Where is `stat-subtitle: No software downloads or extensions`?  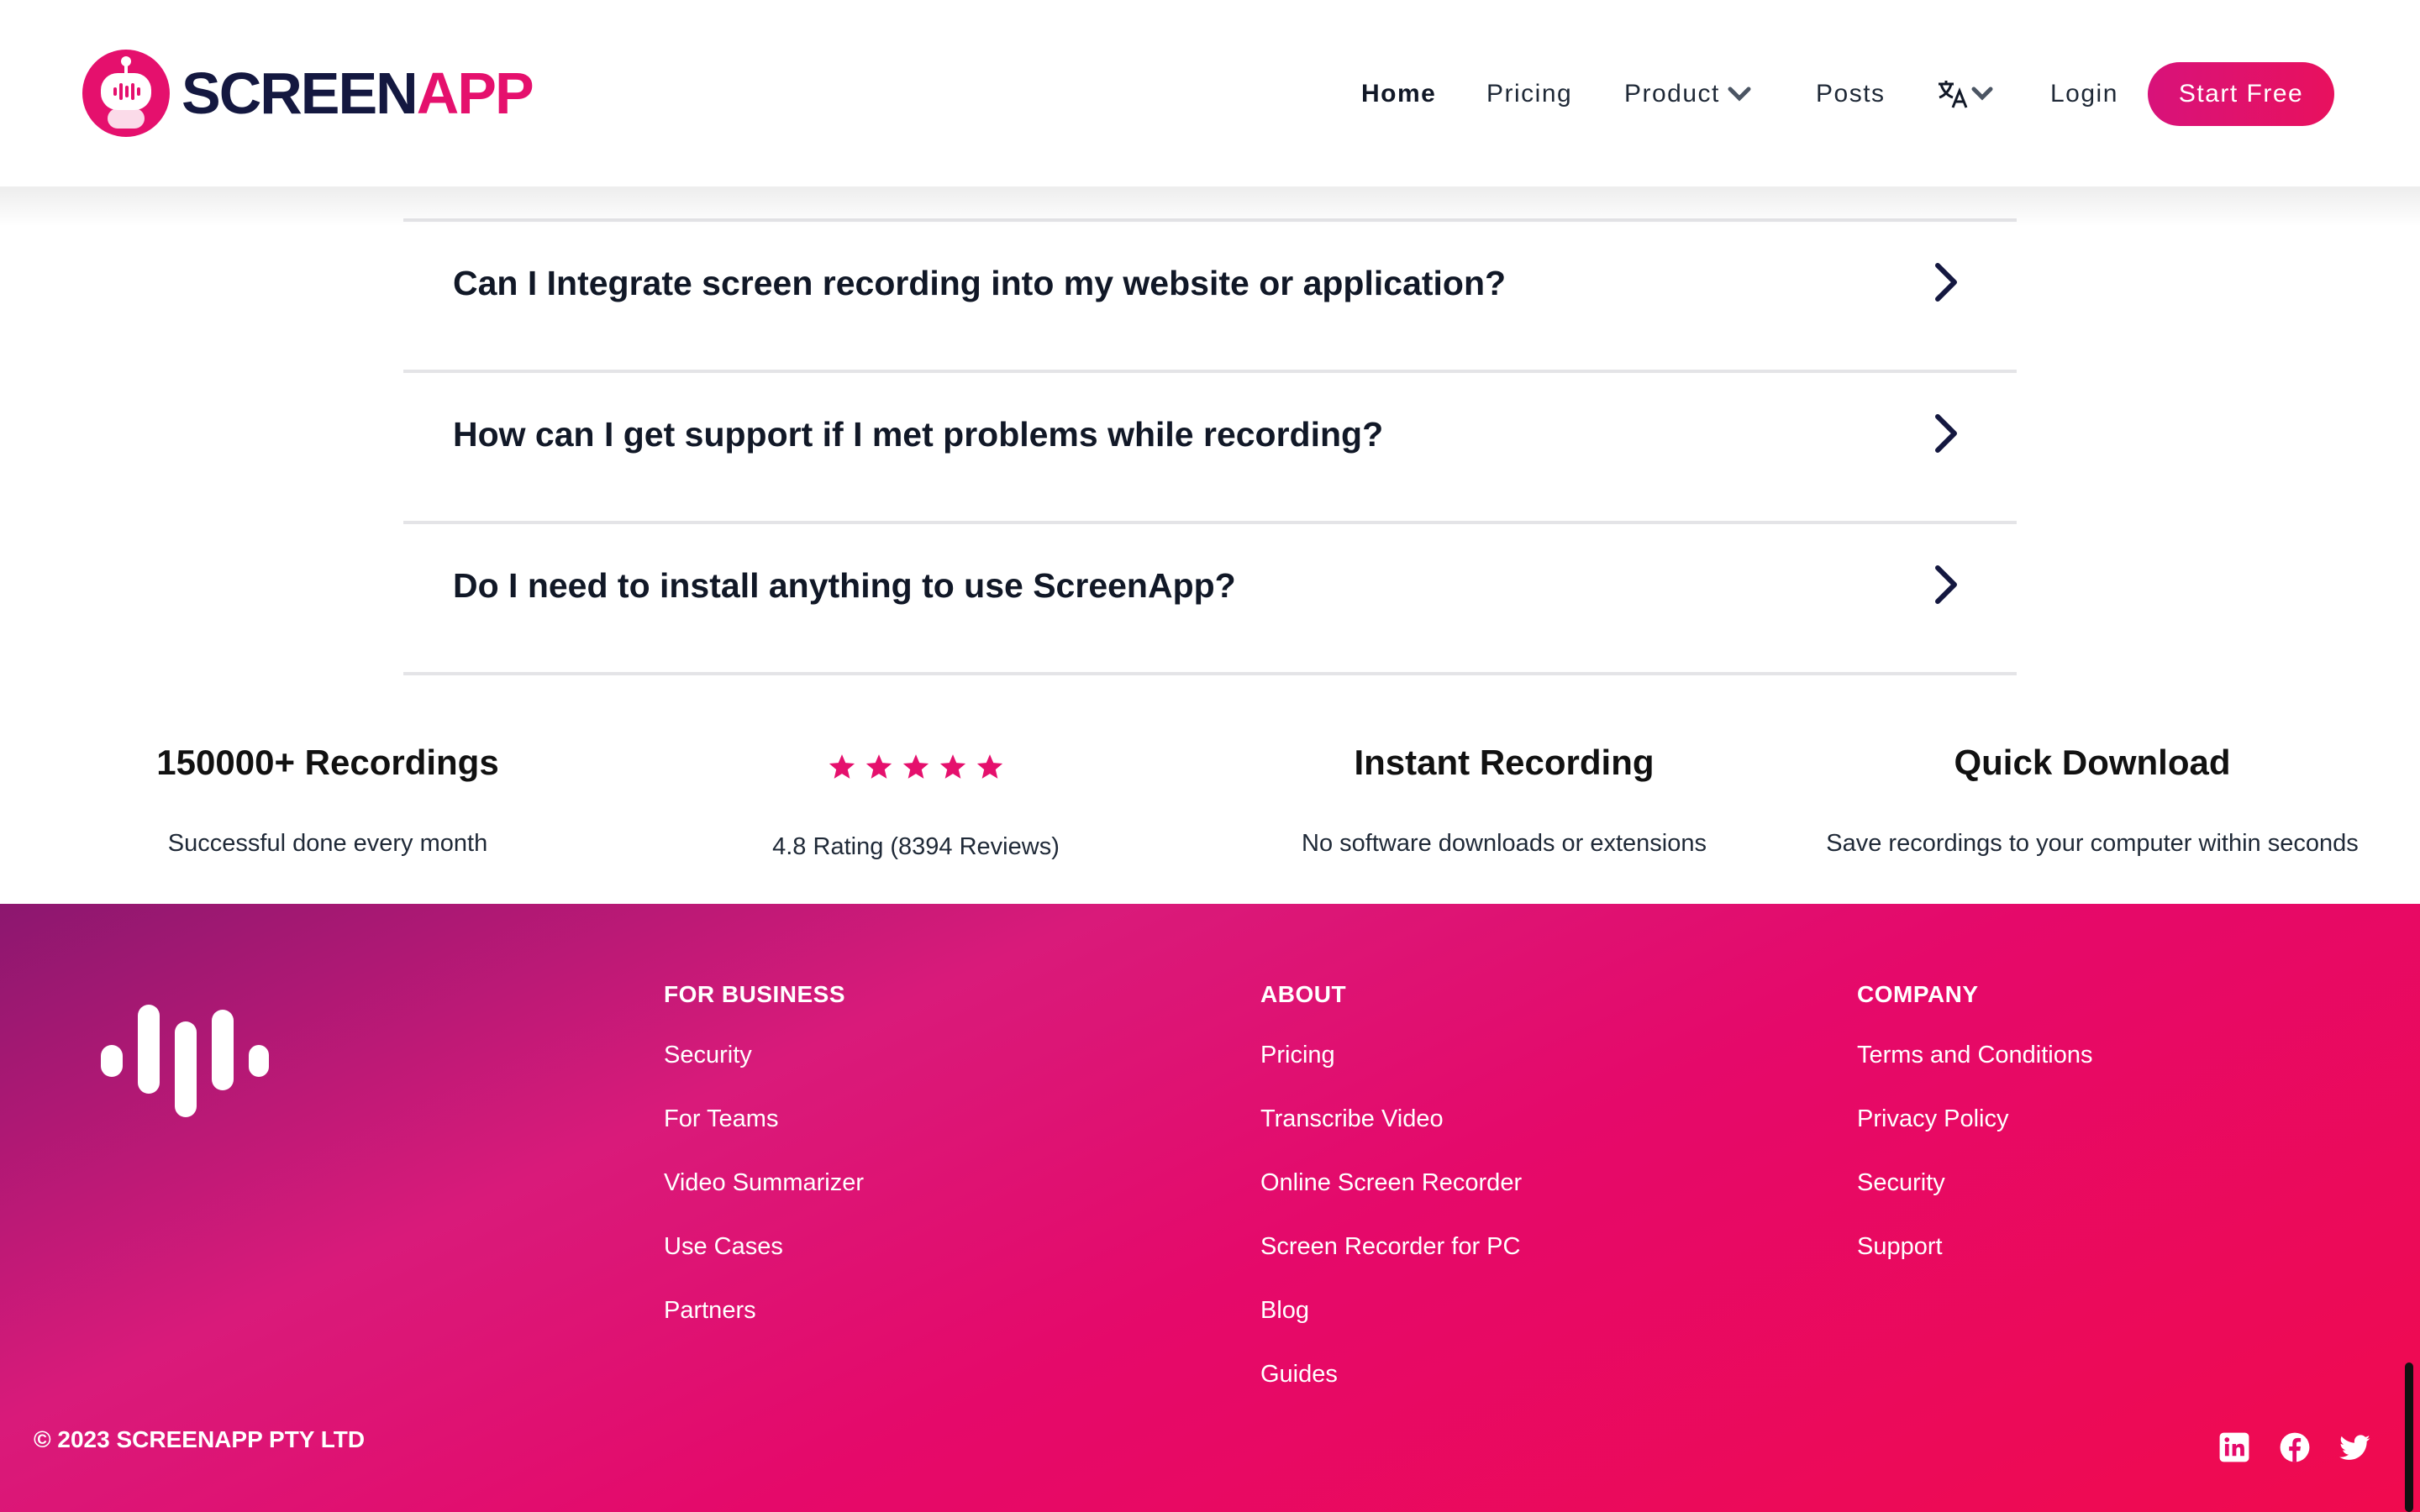
stat-subtitle: No software downloads or extensions is located at coordinates (1504, 843).